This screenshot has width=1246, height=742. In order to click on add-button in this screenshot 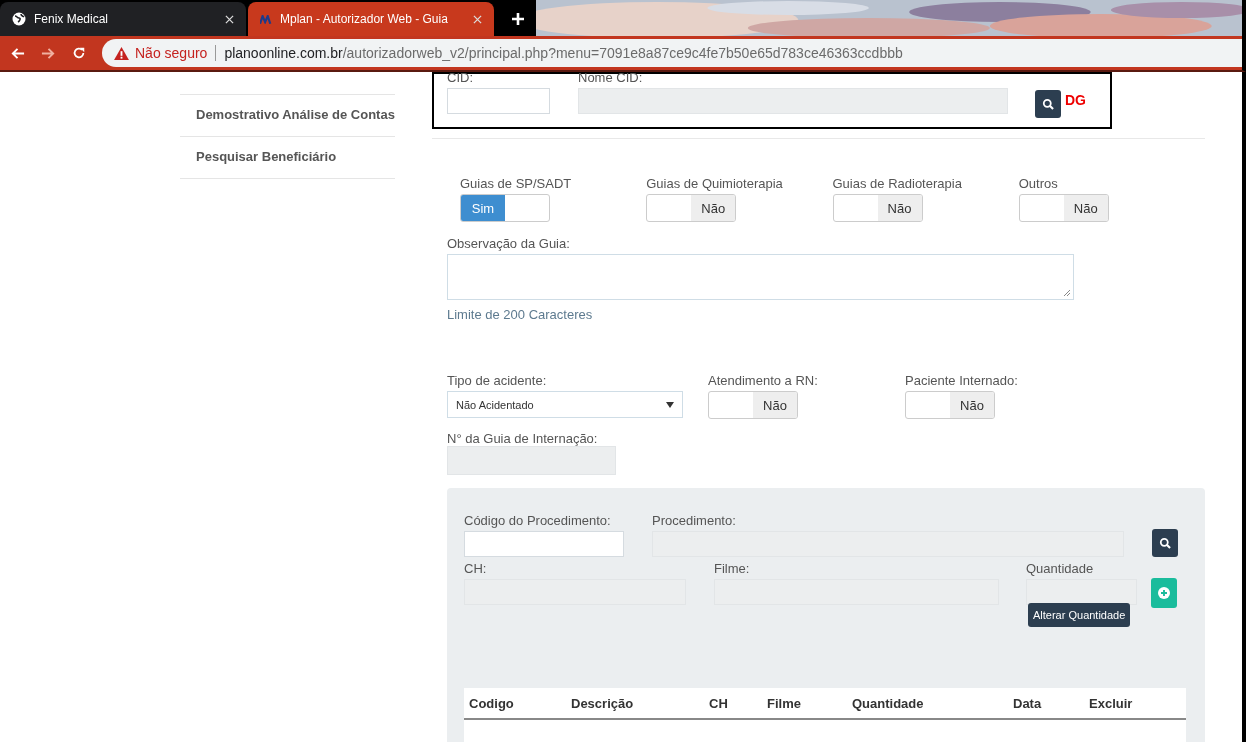, I will do `click(1164, 593)`.